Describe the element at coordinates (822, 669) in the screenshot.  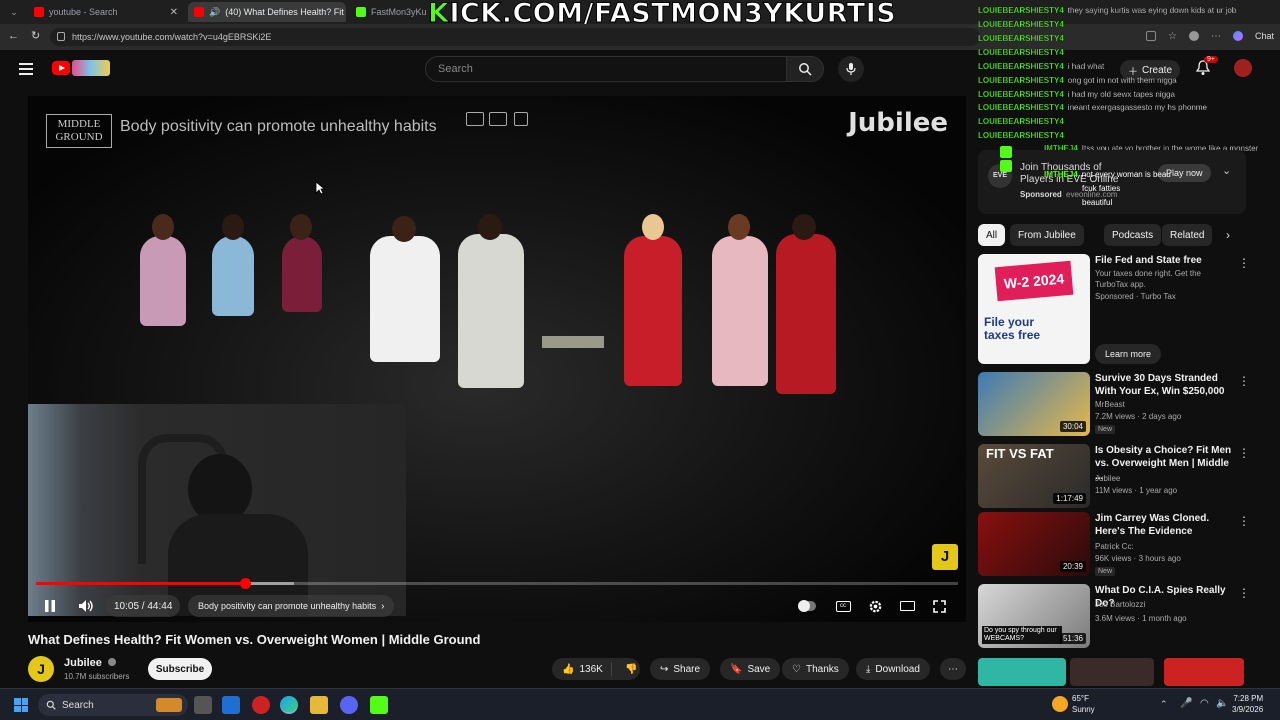
I see `thanks-label: Thanks` at that location.